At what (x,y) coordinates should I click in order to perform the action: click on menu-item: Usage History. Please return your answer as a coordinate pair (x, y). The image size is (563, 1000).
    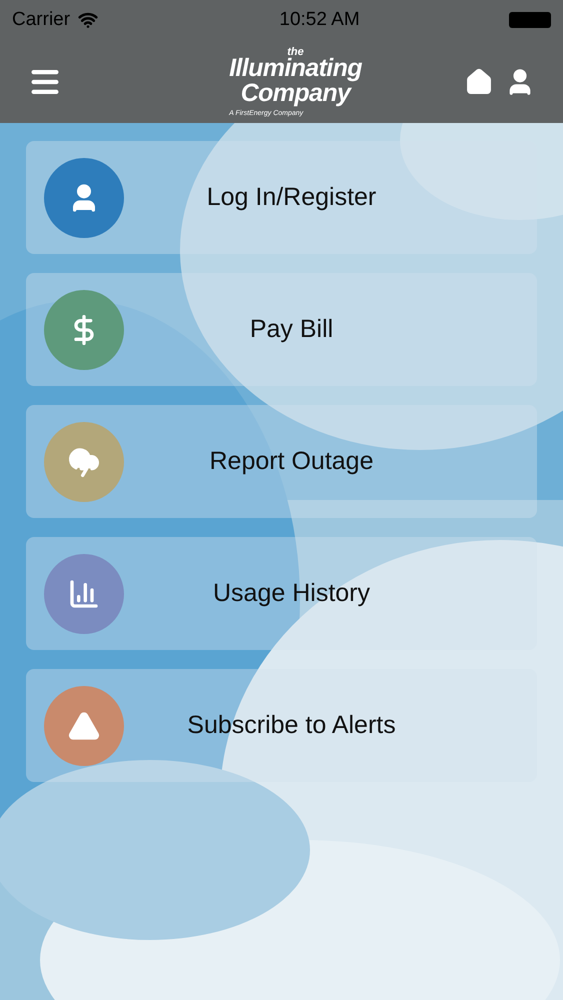
    Looking at the image, I should click on (281, 593).